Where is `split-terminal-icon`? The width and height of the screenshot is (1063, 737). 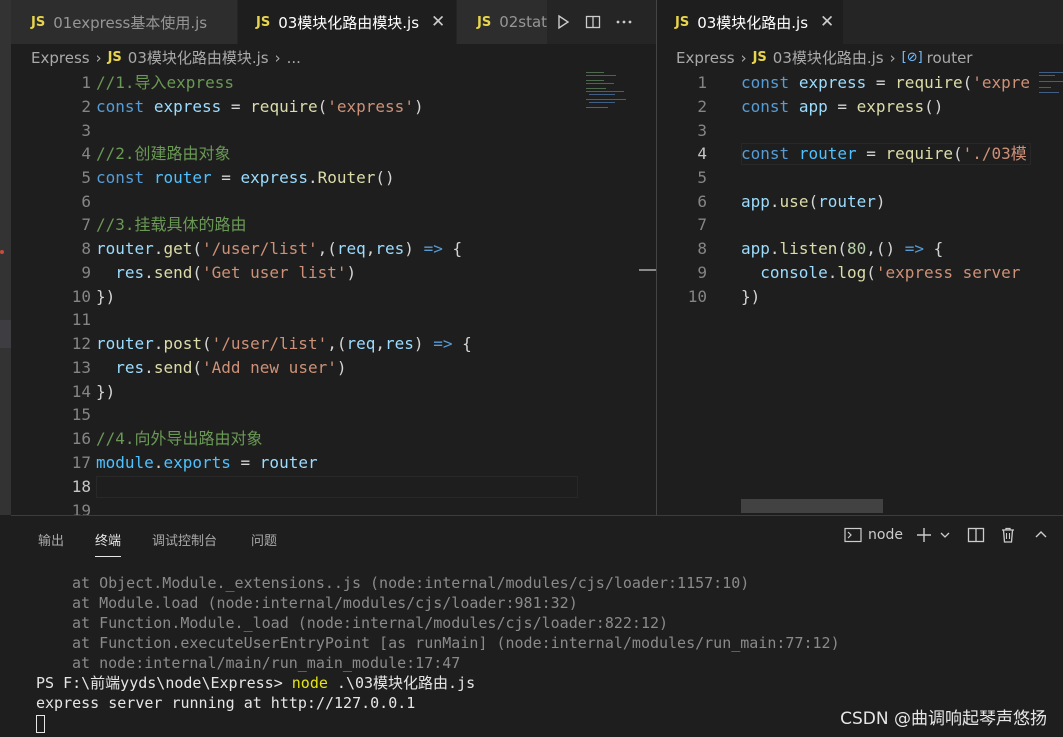
split-terminal-icon is located at coordinates (976, 535).